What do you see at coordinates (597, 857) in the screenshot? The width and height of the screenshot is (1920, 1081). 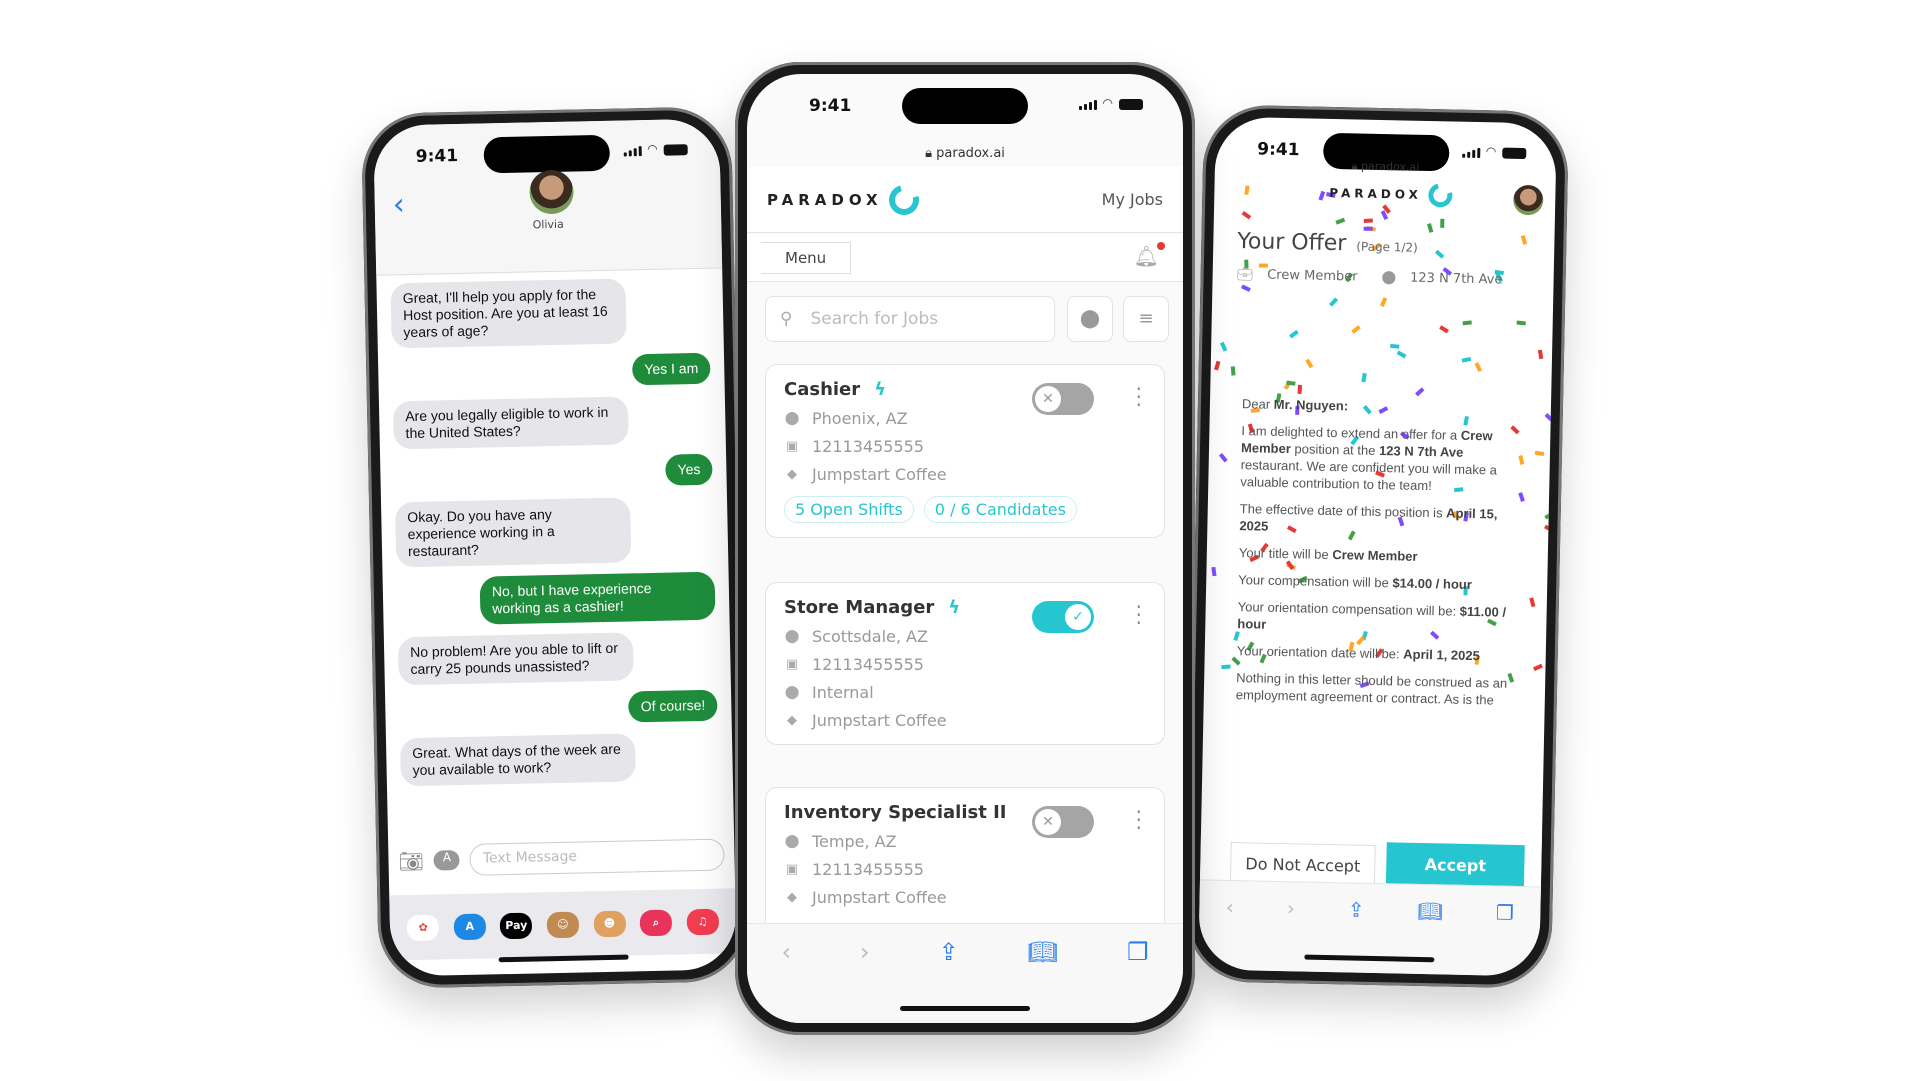 I see `text-message-input: Text Message` at bounding box center [597, 857].